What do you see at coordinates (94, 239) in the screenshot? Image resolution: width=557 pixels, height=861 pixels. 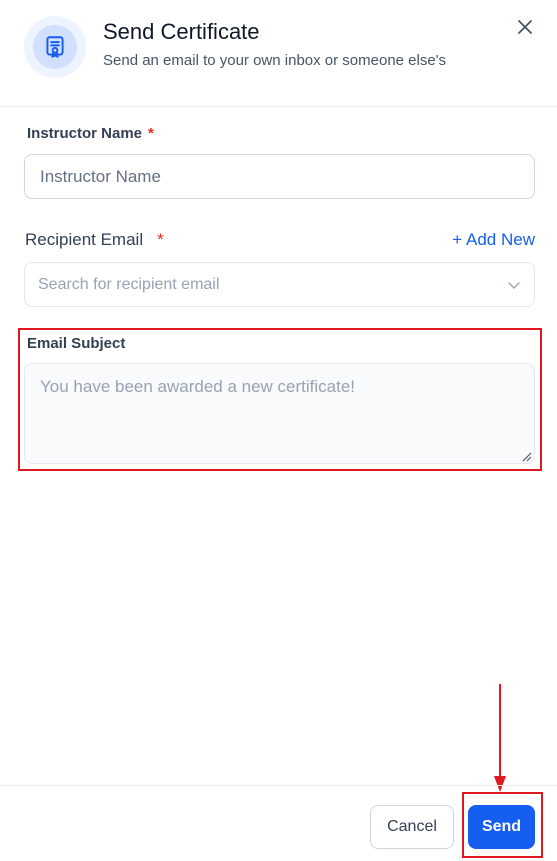 I see `recipient-email-label: Recipient Email *` at bounding box center [94, 239].